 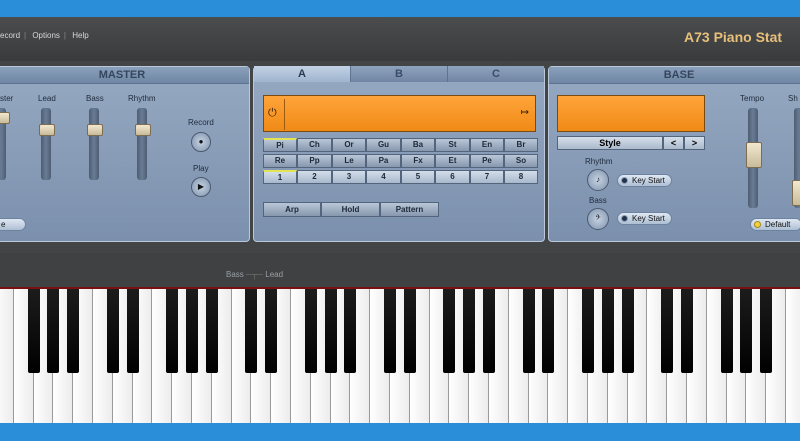 I want to click on bass-lead-split: Bass ─┬─ Lead, so click(x=254, y=274).